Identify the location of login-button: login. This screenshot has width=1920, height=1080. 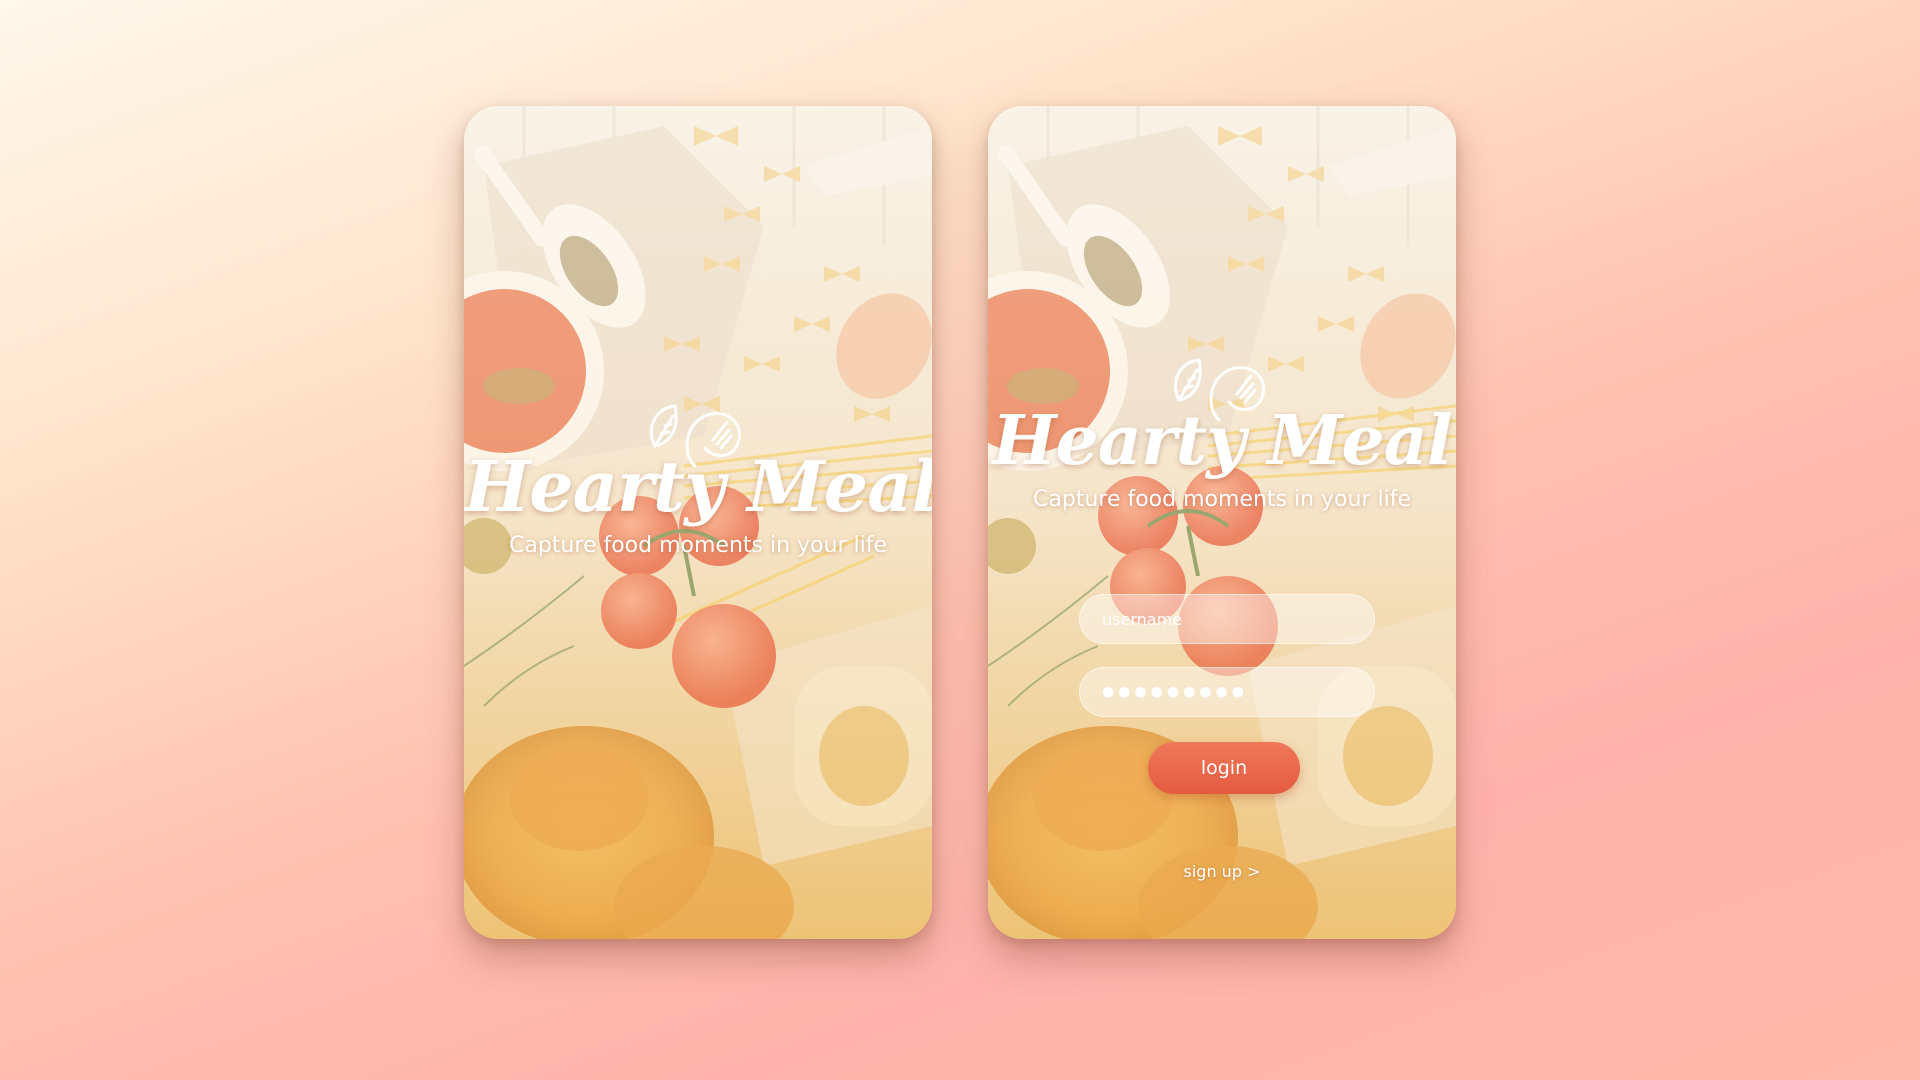
(1224, 768).